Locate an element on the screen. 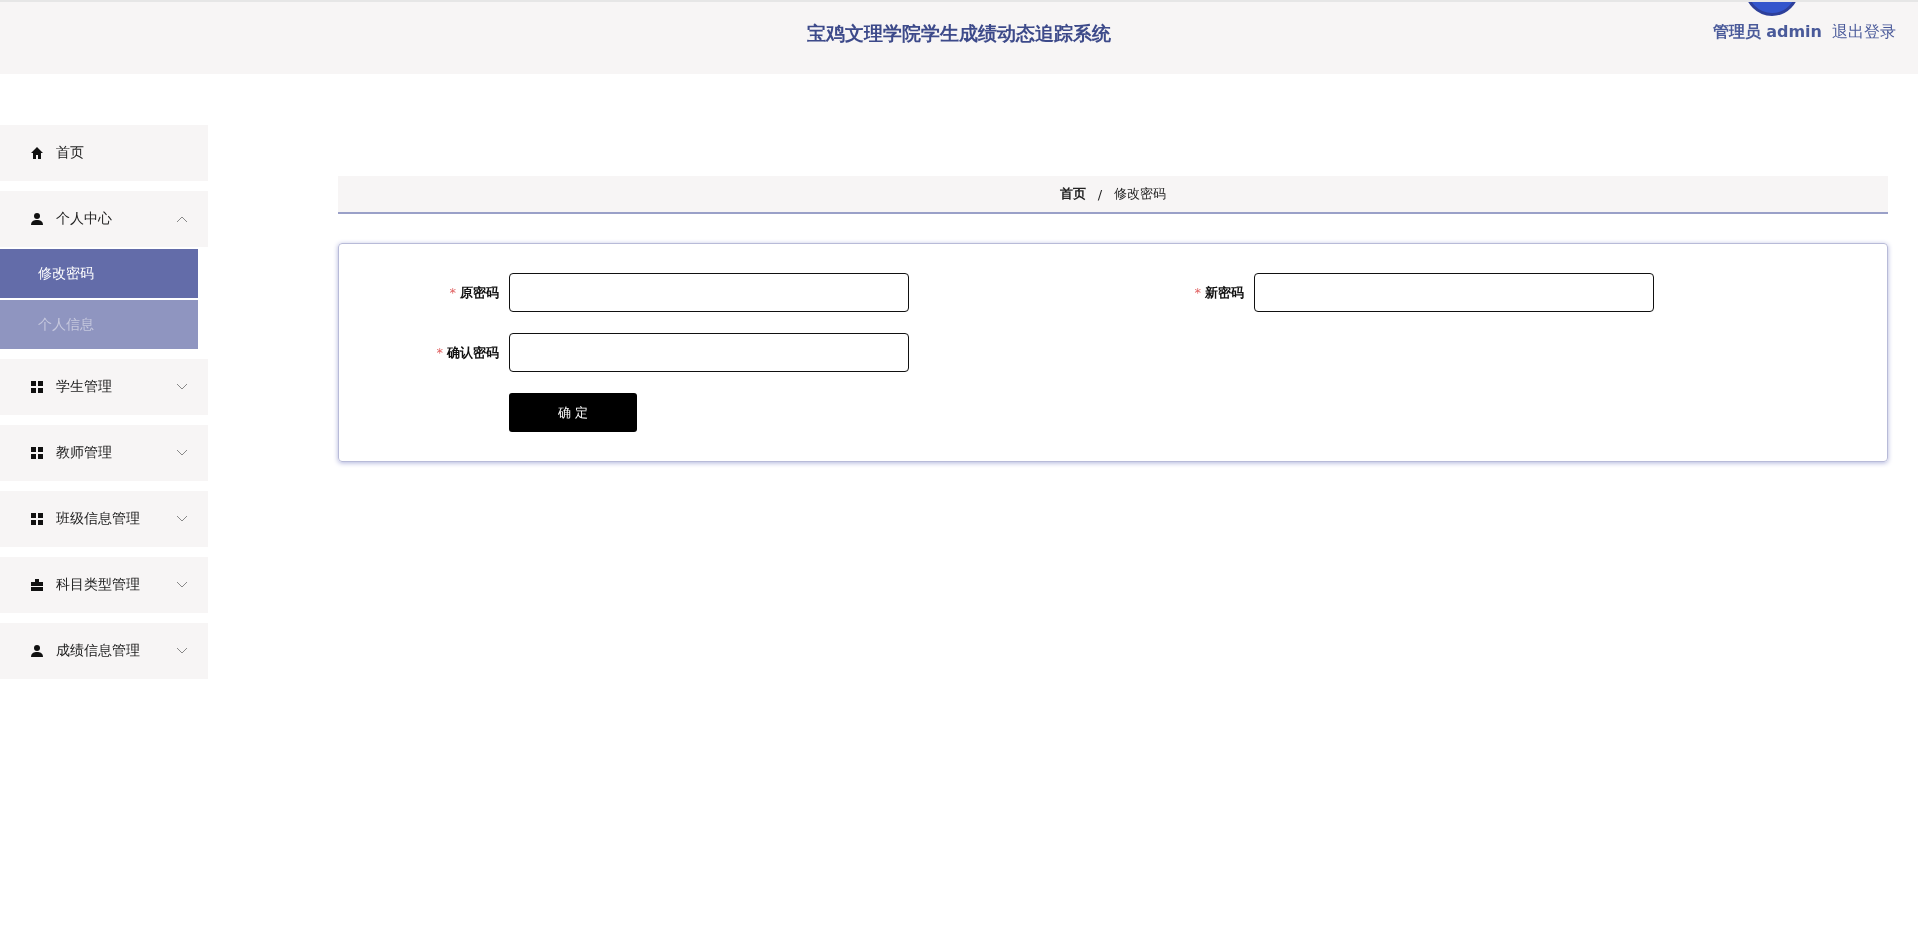 The width and height of the screenshot is (1918, 930). field-label: * 新密码 is located at coordinates (1218, 292).